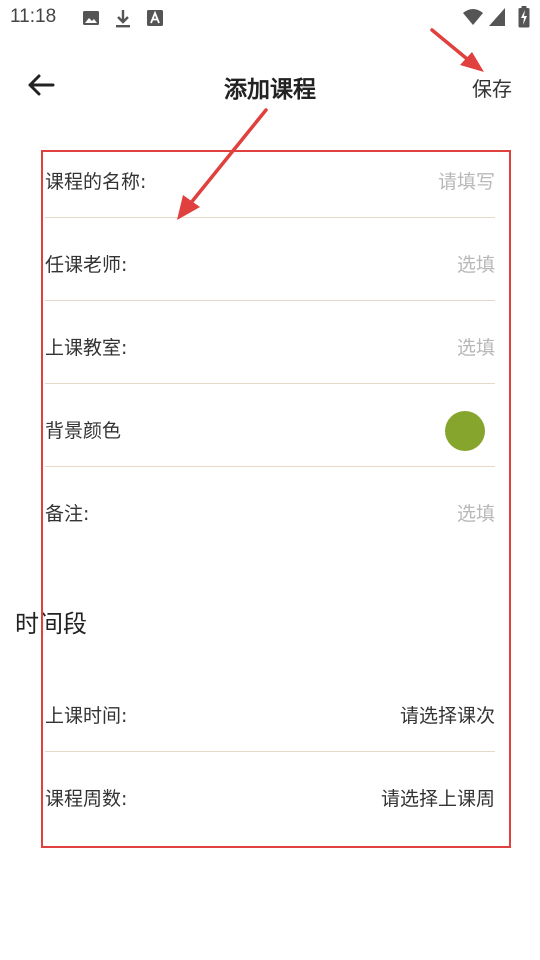 The width and height of the screenshot is (540, 960). What do you see at coordinates (188, 207) in the screenshot?
I see `annotation-arrow-title-head` at bounding box center [188, 207].